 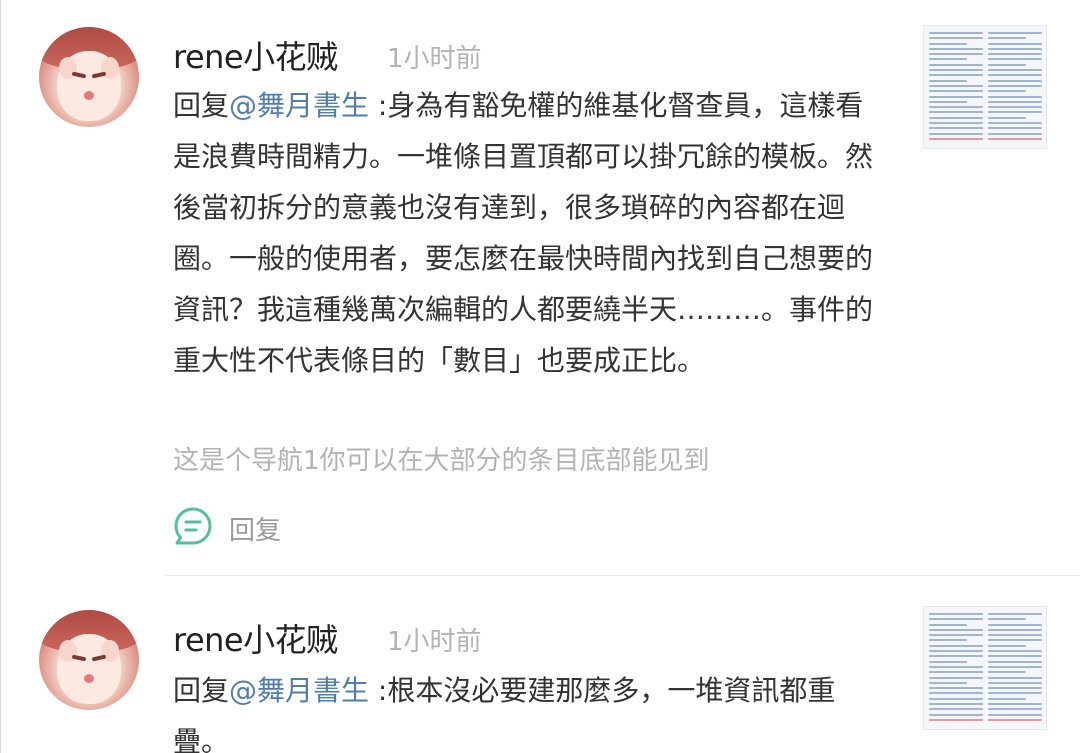 What do you see at coordinates (255, 530) in the screenshot?
I see `reply-label: 回复` at bounding box center [255, 530].